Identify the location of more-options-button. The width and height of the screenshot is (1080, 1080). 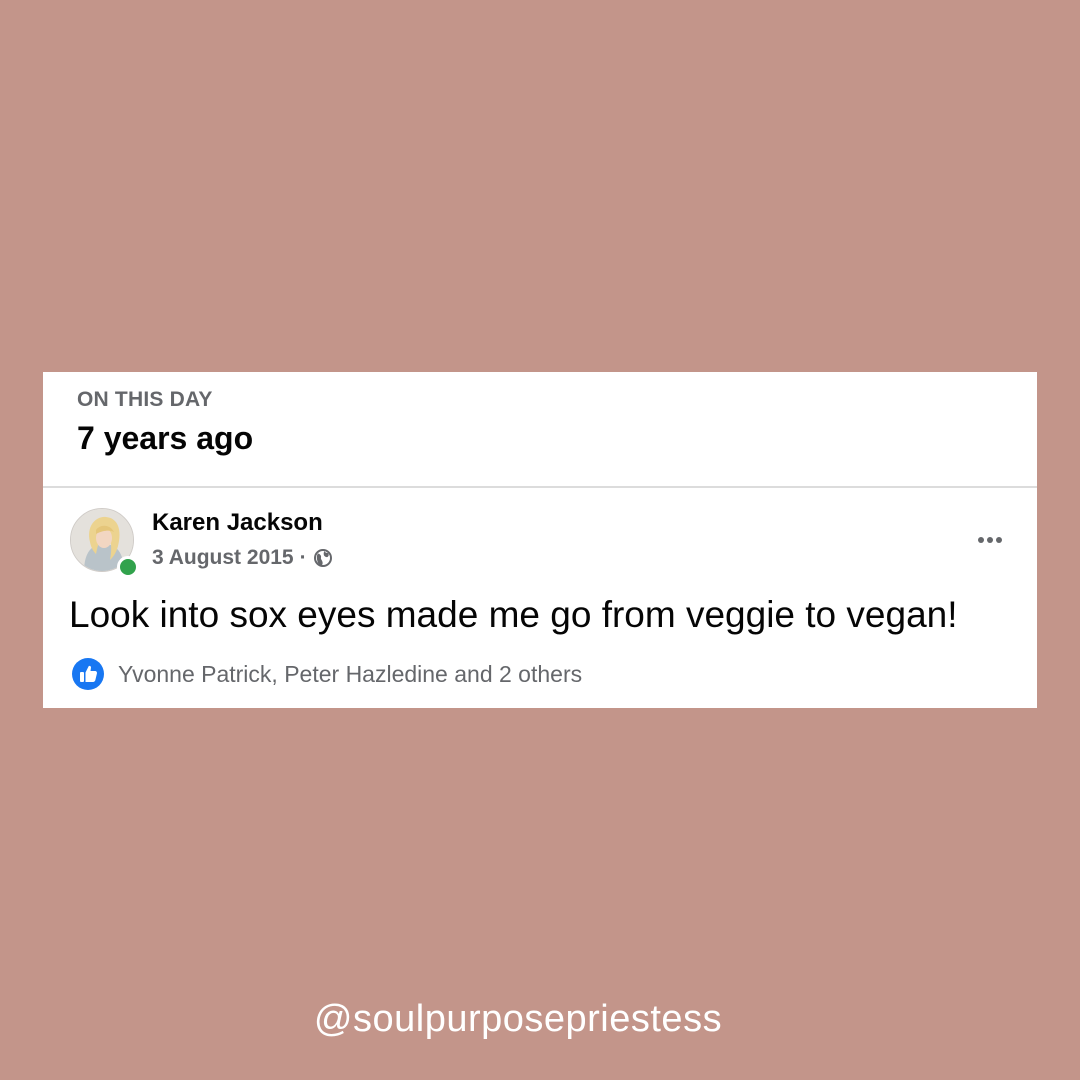
(990, 540).